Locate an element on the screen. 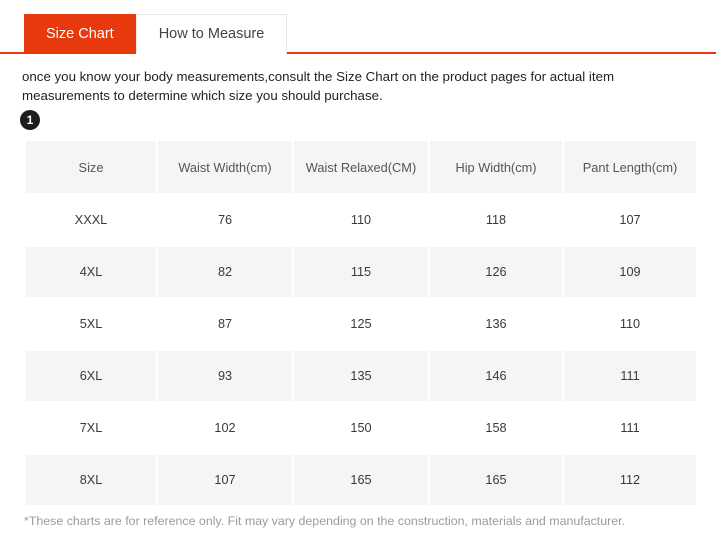 The image size is (716, 556). cell-pant-length: 112 is located at coordinates (630, 480).